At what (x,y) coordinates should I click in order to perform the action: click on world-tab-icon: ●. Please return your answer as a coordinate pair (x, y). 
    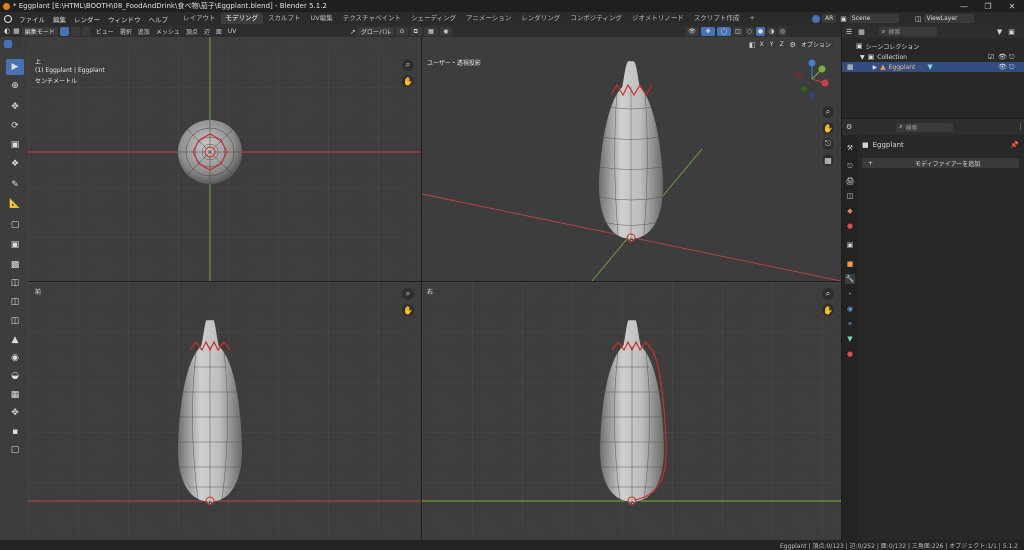
    Looking at the image, I should click on (850, 226).